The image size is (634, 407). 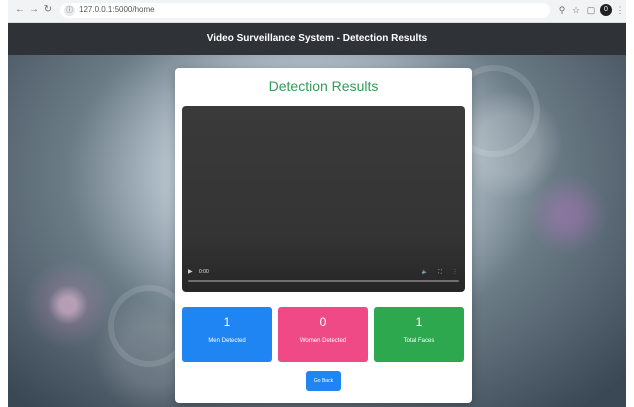 I want to click on forward-arrow-icon: →, so click(x=34, y=10).